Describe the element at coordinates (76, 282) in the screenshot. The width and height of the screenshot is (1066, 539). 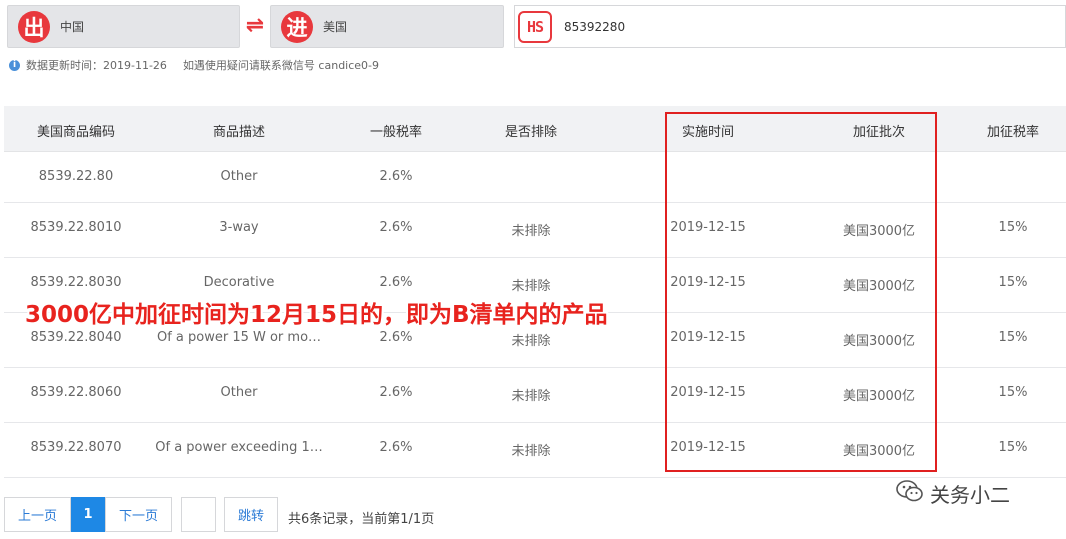
I see `hs-code-cell: 8539.22.8030` at that location.